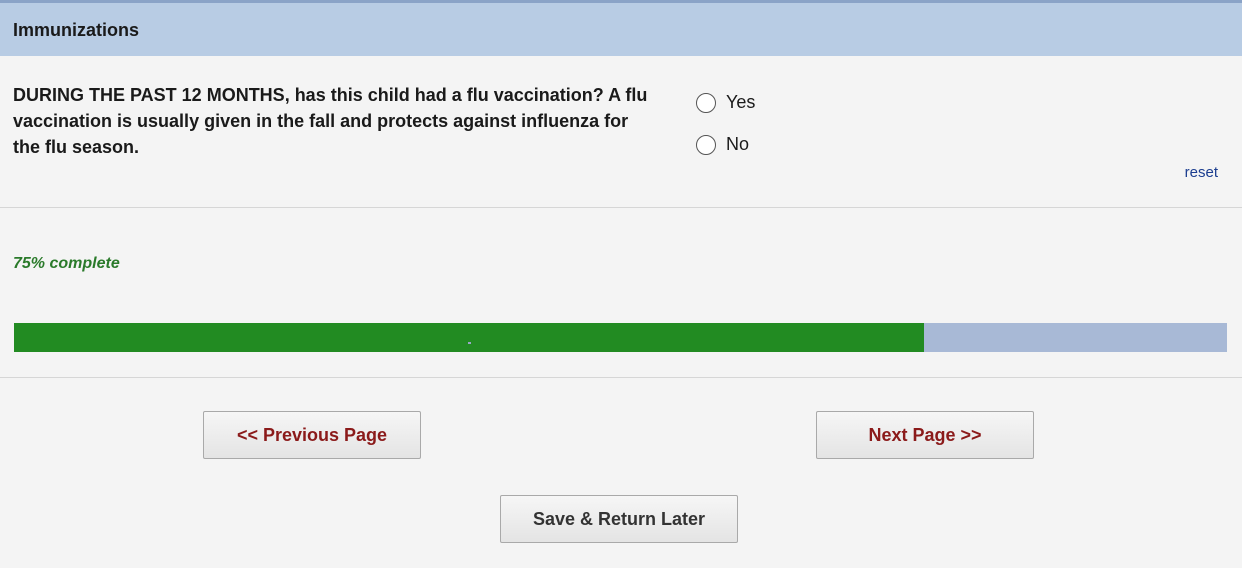  Describe the element at coordinates (706, 102) in the screenshot. I see `radio-yes` at that location.